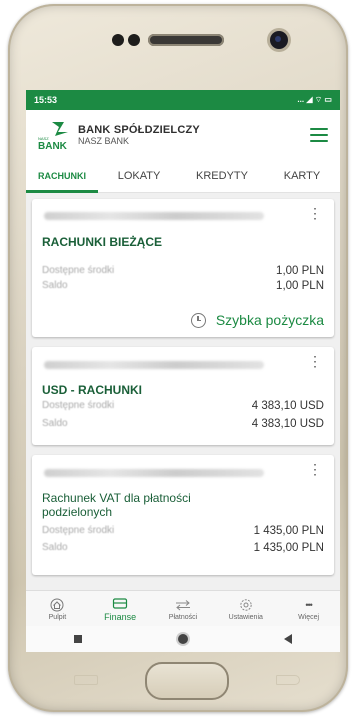 The image size is (356, 719). Describe the element at coordinates (53, 145) in the screenshot. I see `logo-main-text: BANK` at that location.